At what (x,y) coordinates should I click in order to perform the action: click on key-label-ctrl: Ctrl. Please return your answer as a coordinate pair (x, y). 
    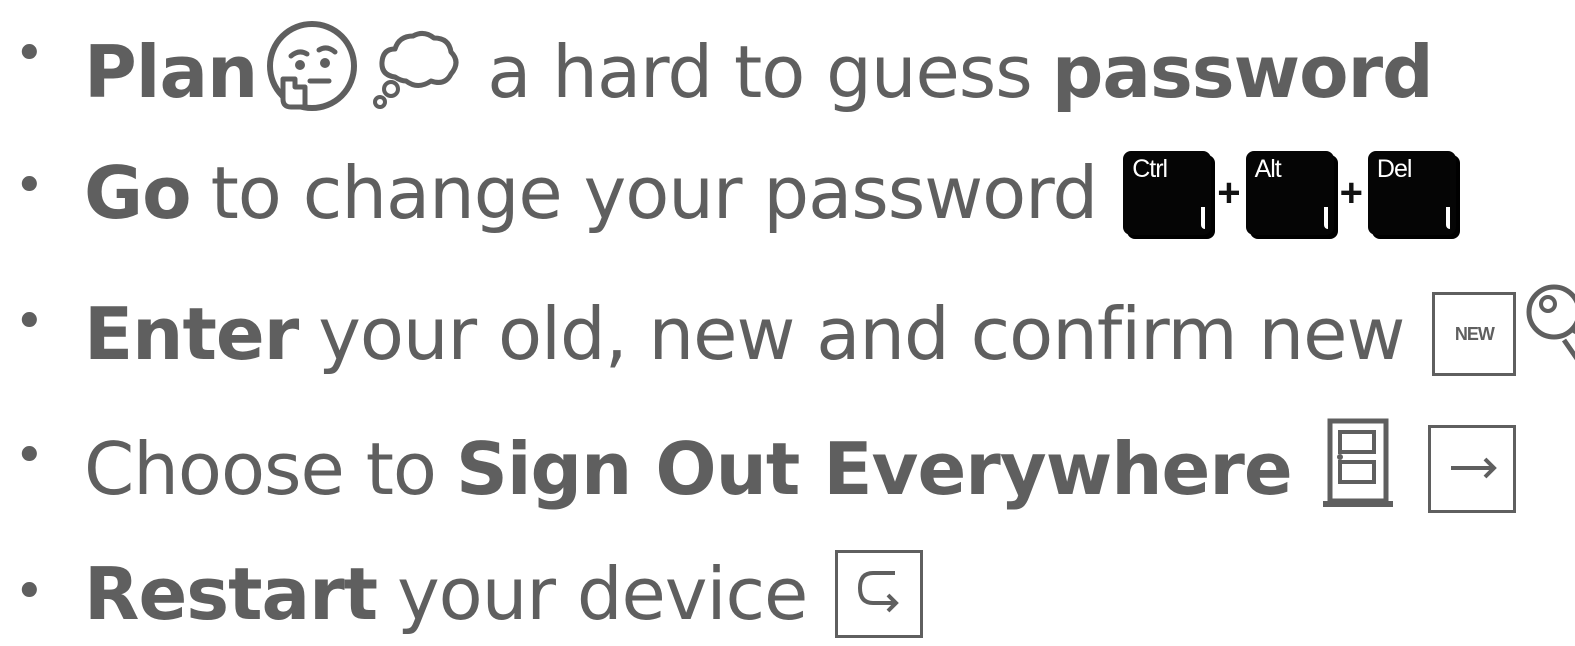
    Looking at the image, I should click on (1150, 169).